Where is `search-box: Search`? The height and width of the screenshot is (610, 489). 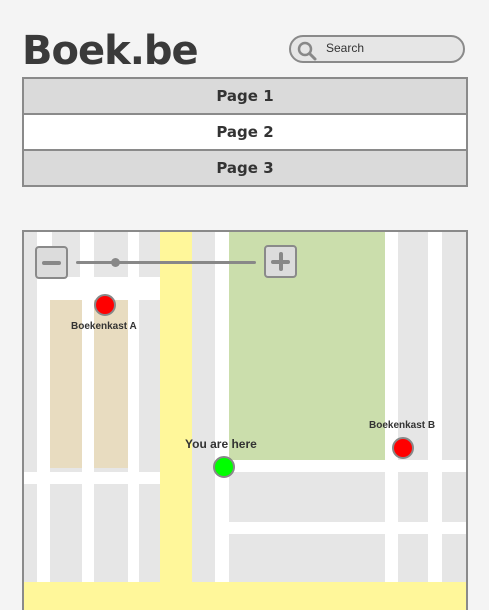 search-box: Search is located at coordinates (377, 49).